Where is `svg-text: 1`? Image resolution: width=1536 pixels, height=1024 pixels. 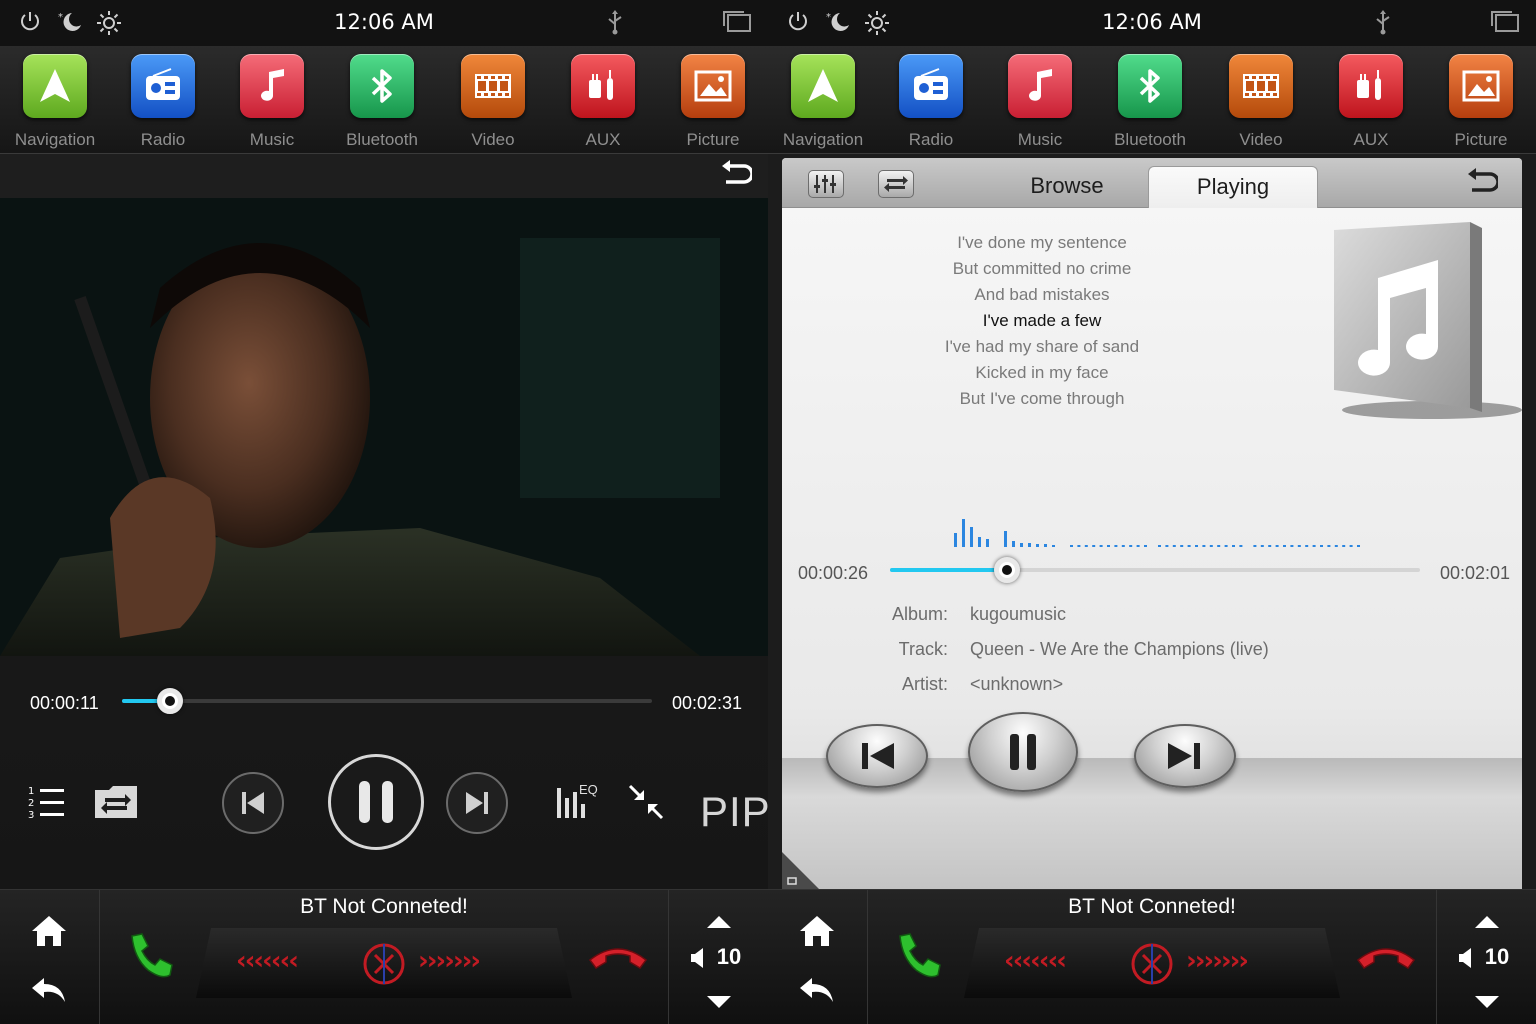 svg-text: 1 is located at coordinates (31, 791).